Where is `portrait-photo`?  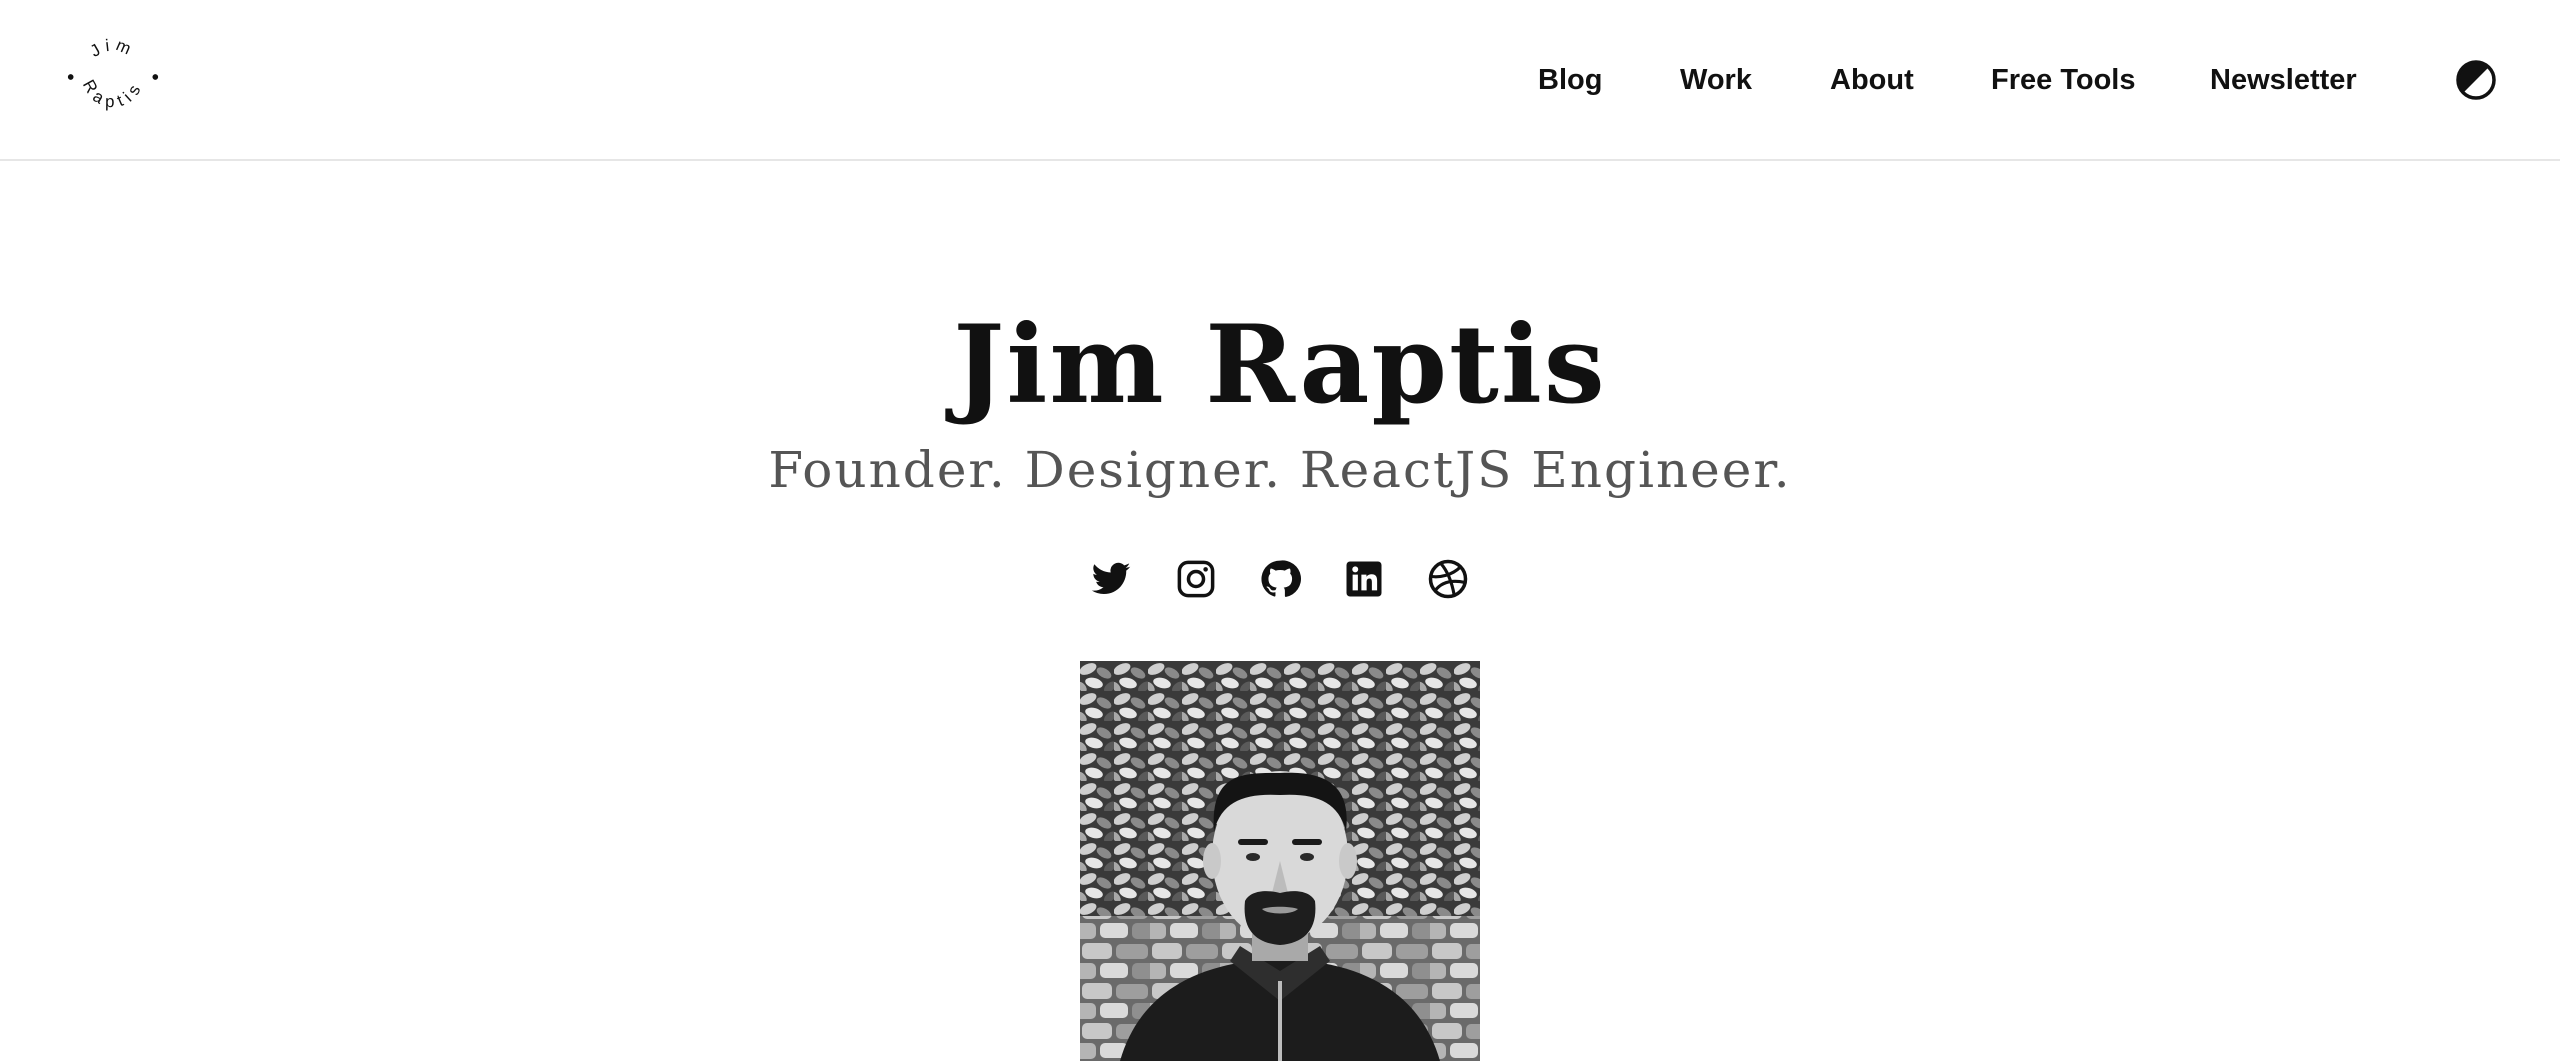 portrait-photo is located at coordinates (1280, 861).